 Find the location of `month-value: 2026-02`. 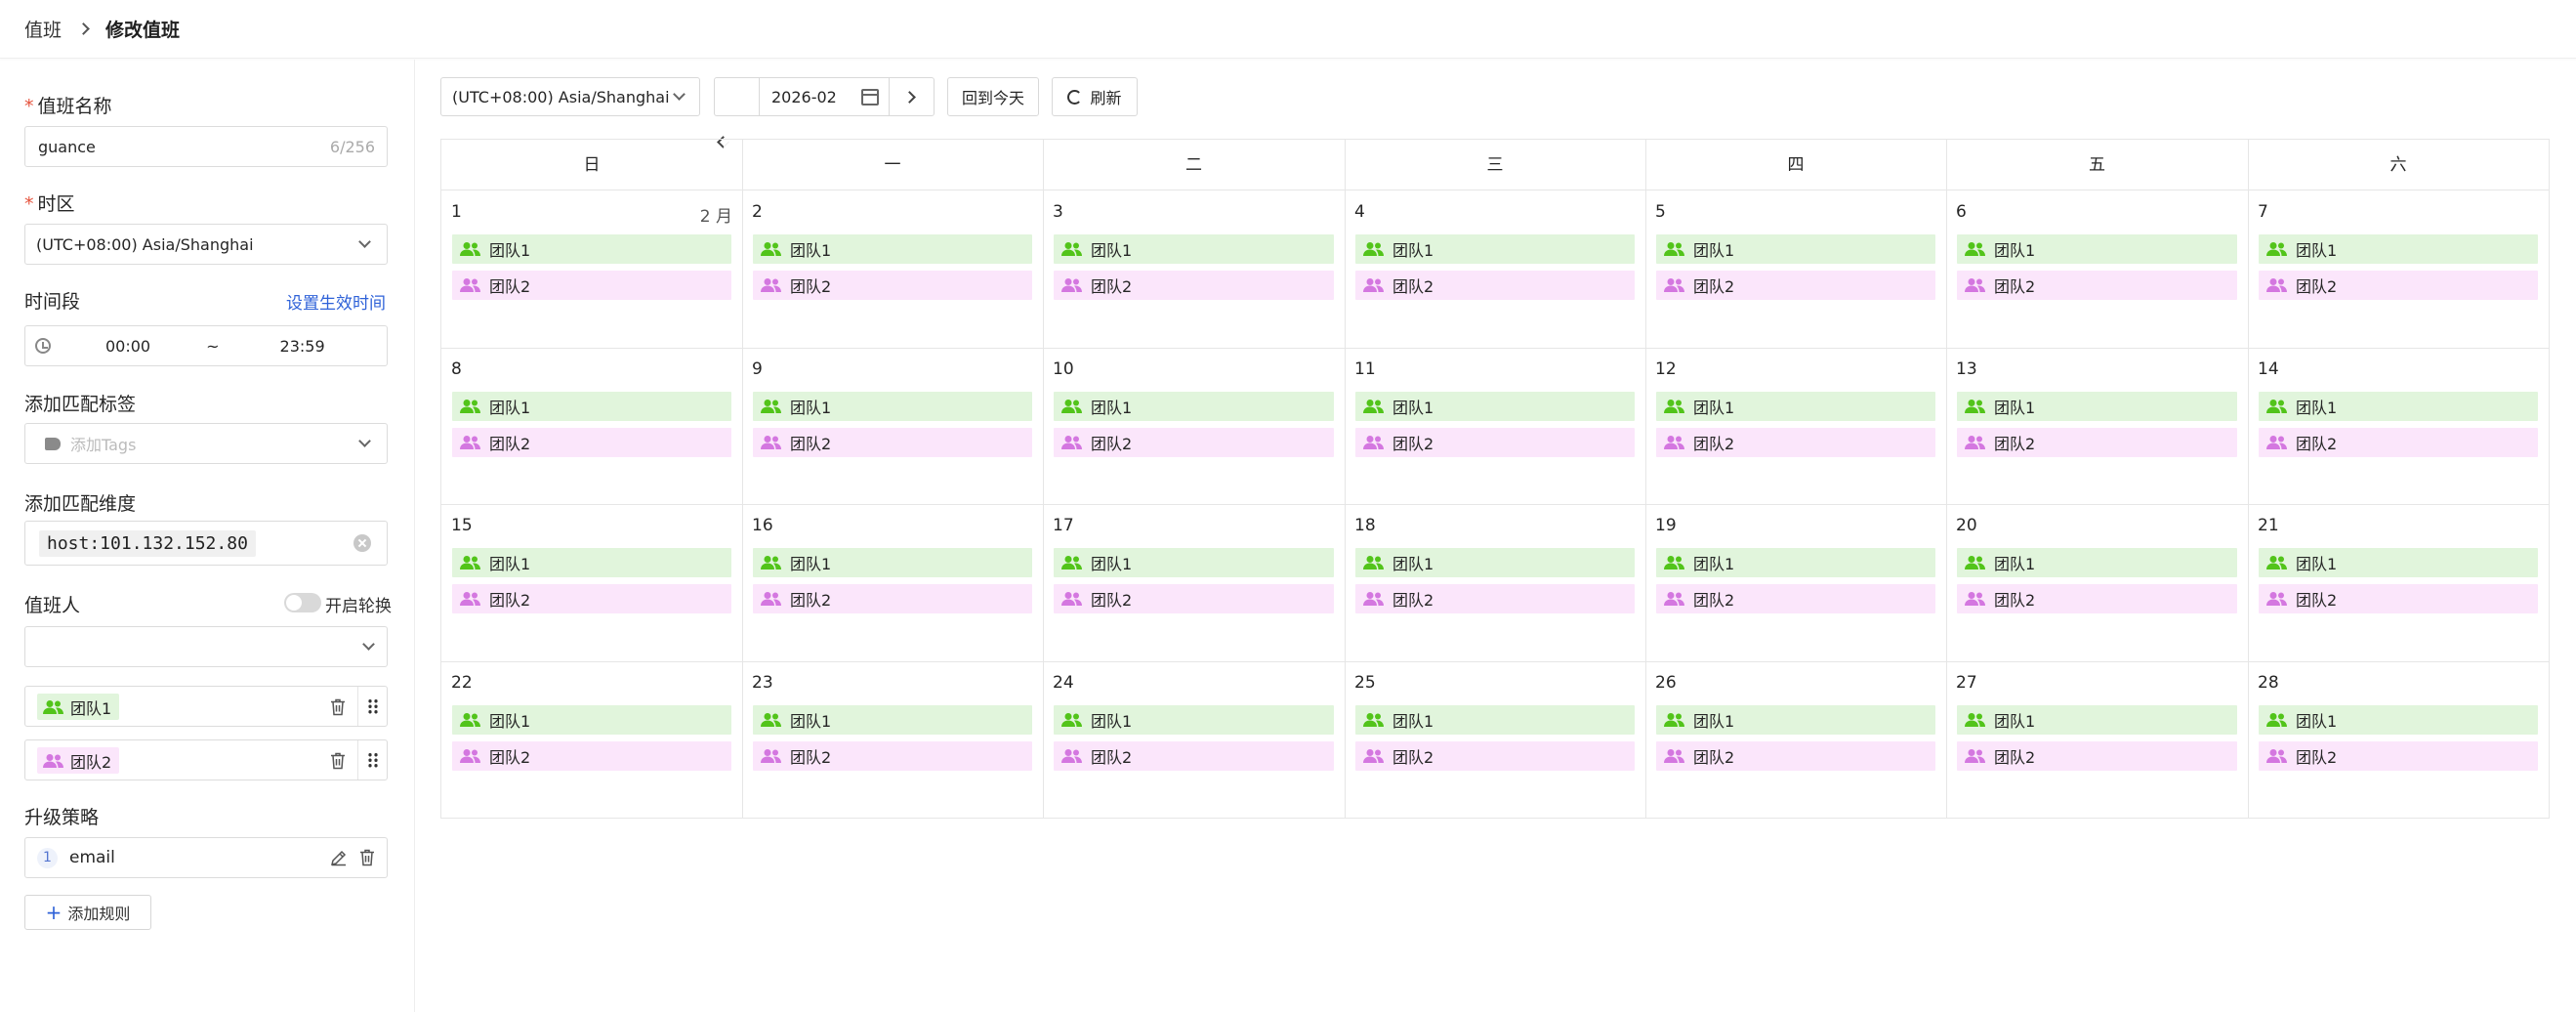

month-value: 2026-02 is located at coordinates (804, 97).